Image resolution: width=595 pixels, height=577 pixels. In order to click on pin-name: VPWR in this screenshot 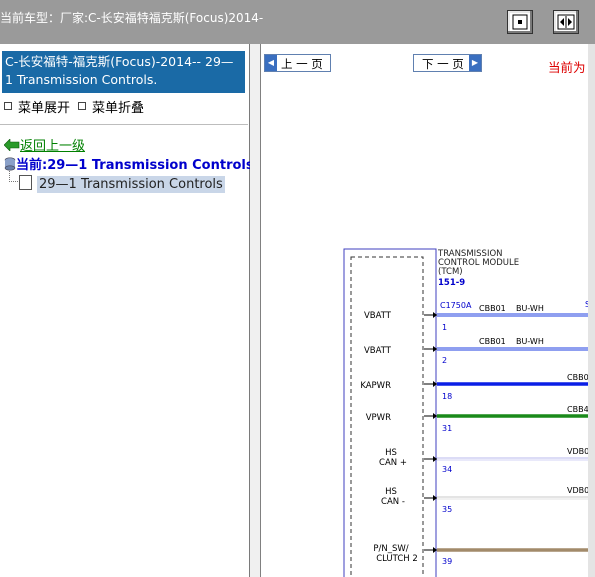, I will do `click(378, 418)`.